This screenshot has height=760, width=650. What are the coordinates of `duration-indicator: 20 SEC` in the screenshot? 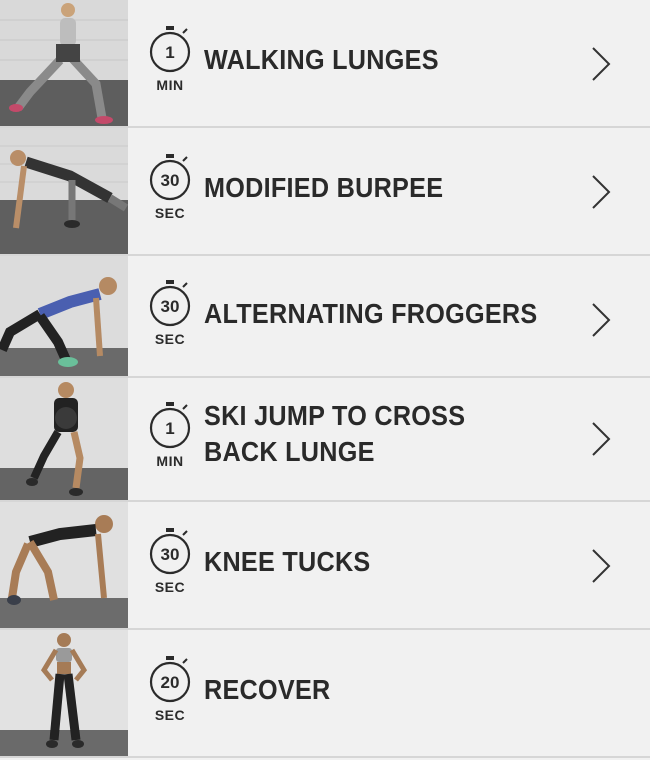 It's located at (170, 688).